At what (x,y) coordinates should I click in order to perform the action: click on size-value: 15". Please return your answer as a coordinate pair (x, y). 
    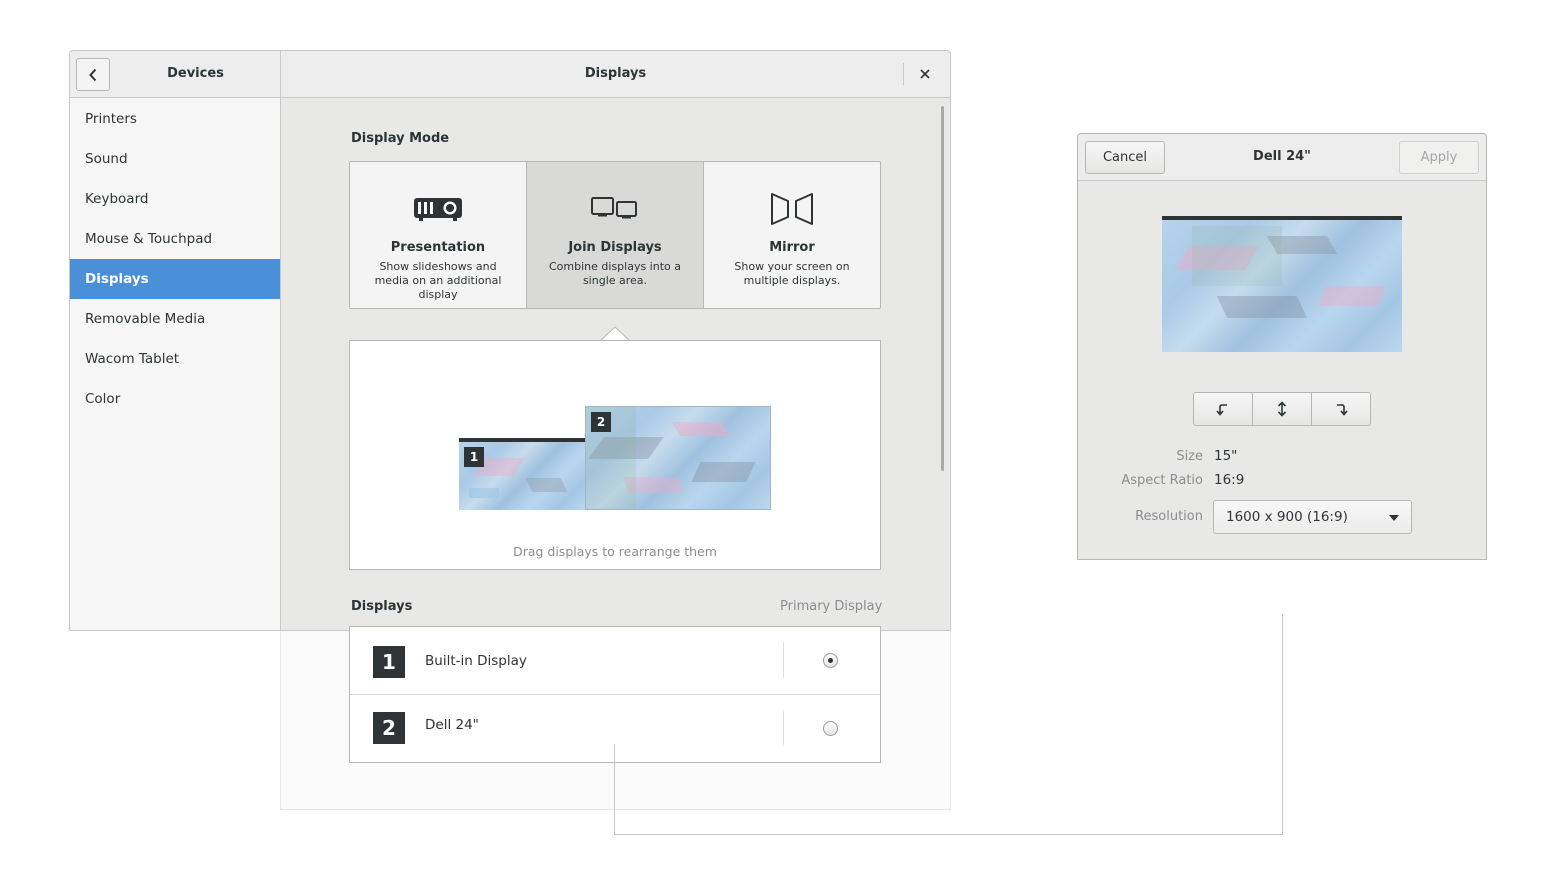
    Looking at the image, I should click on (1226, 456).